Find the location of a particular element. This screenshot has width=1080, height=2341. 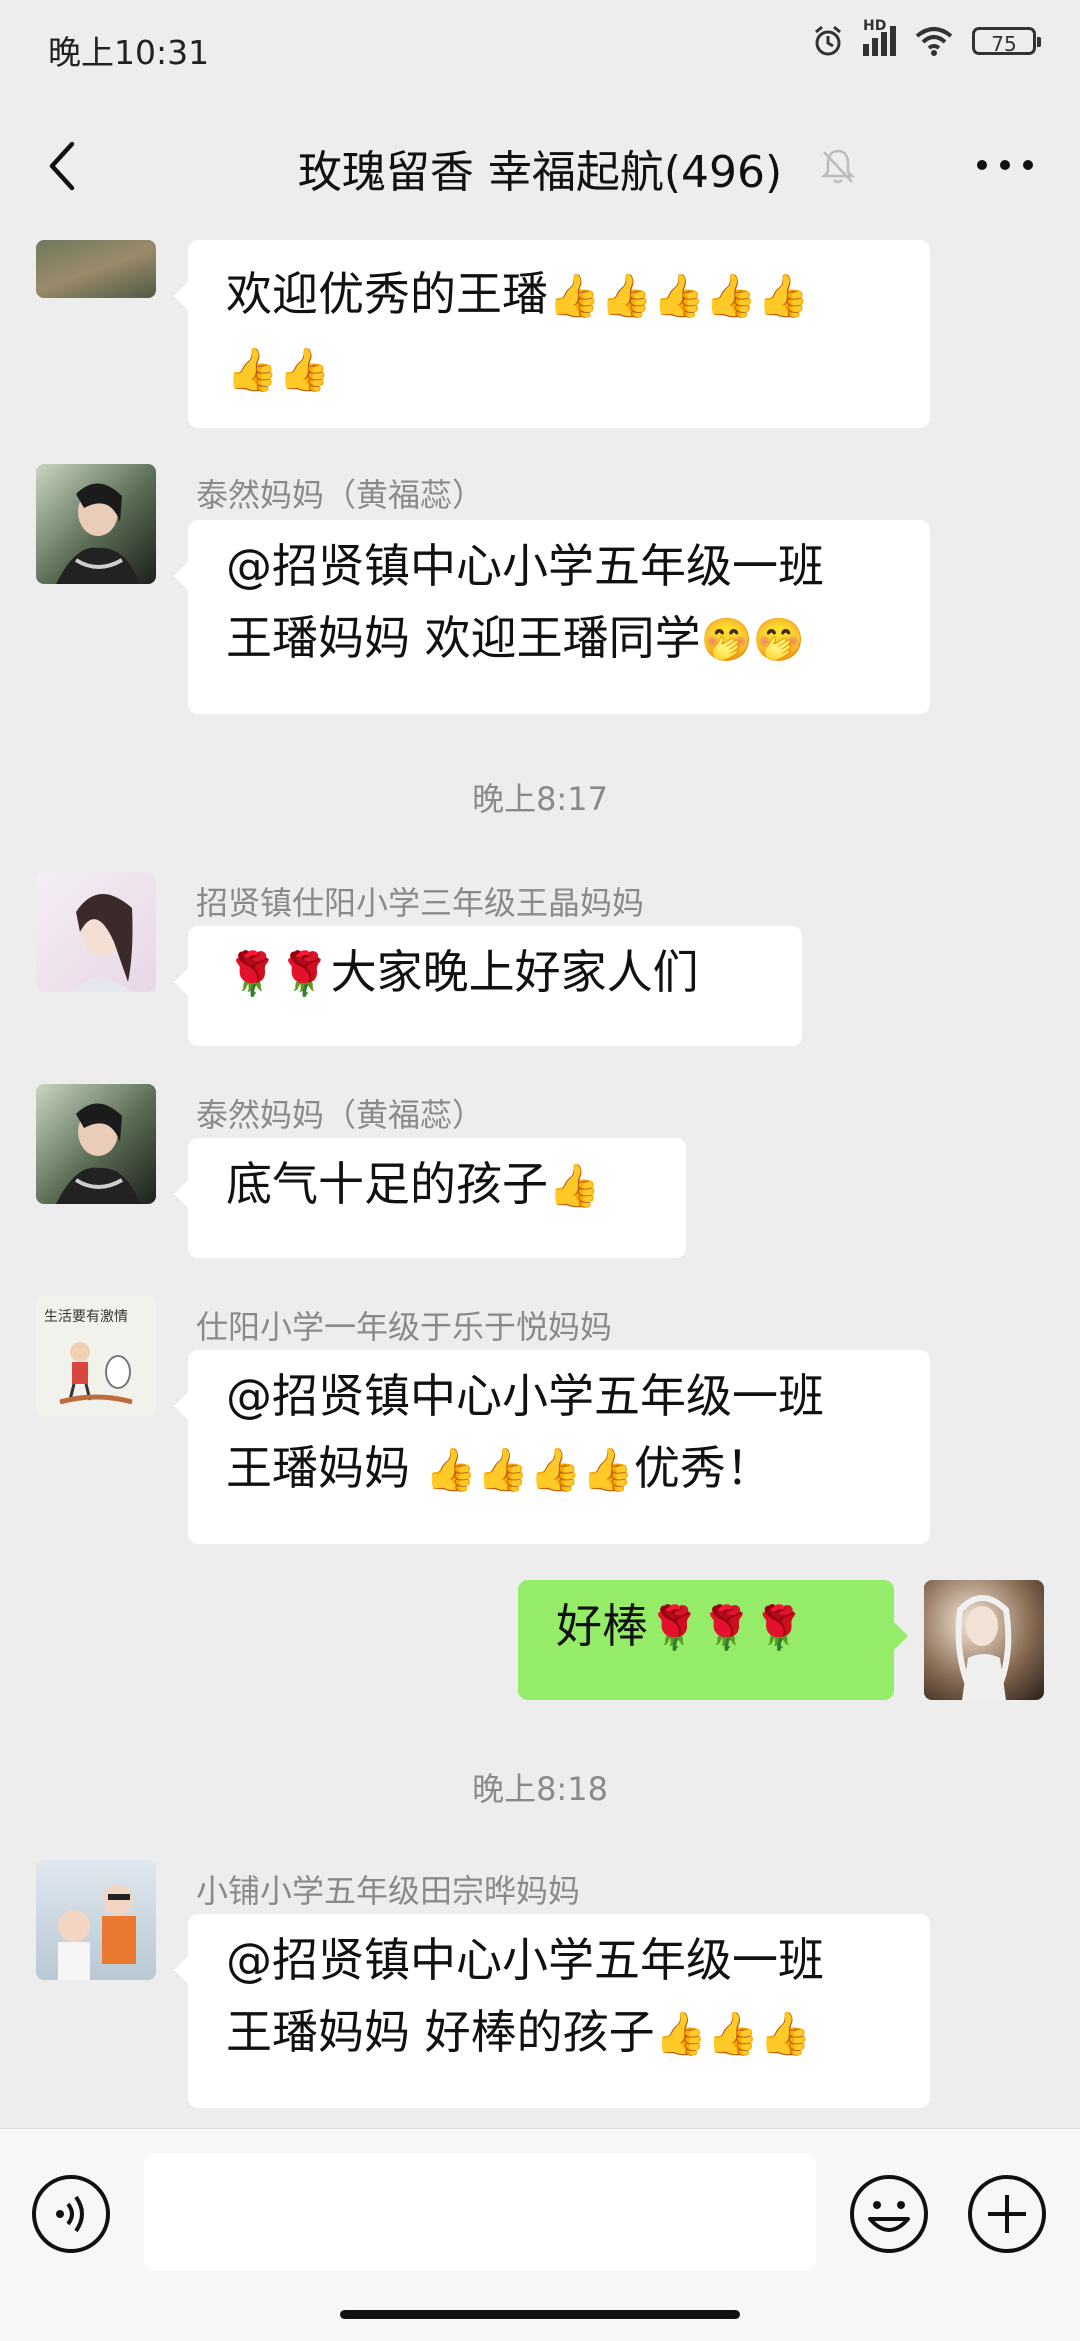

emoji-button is located at coordinates (889, 2214).